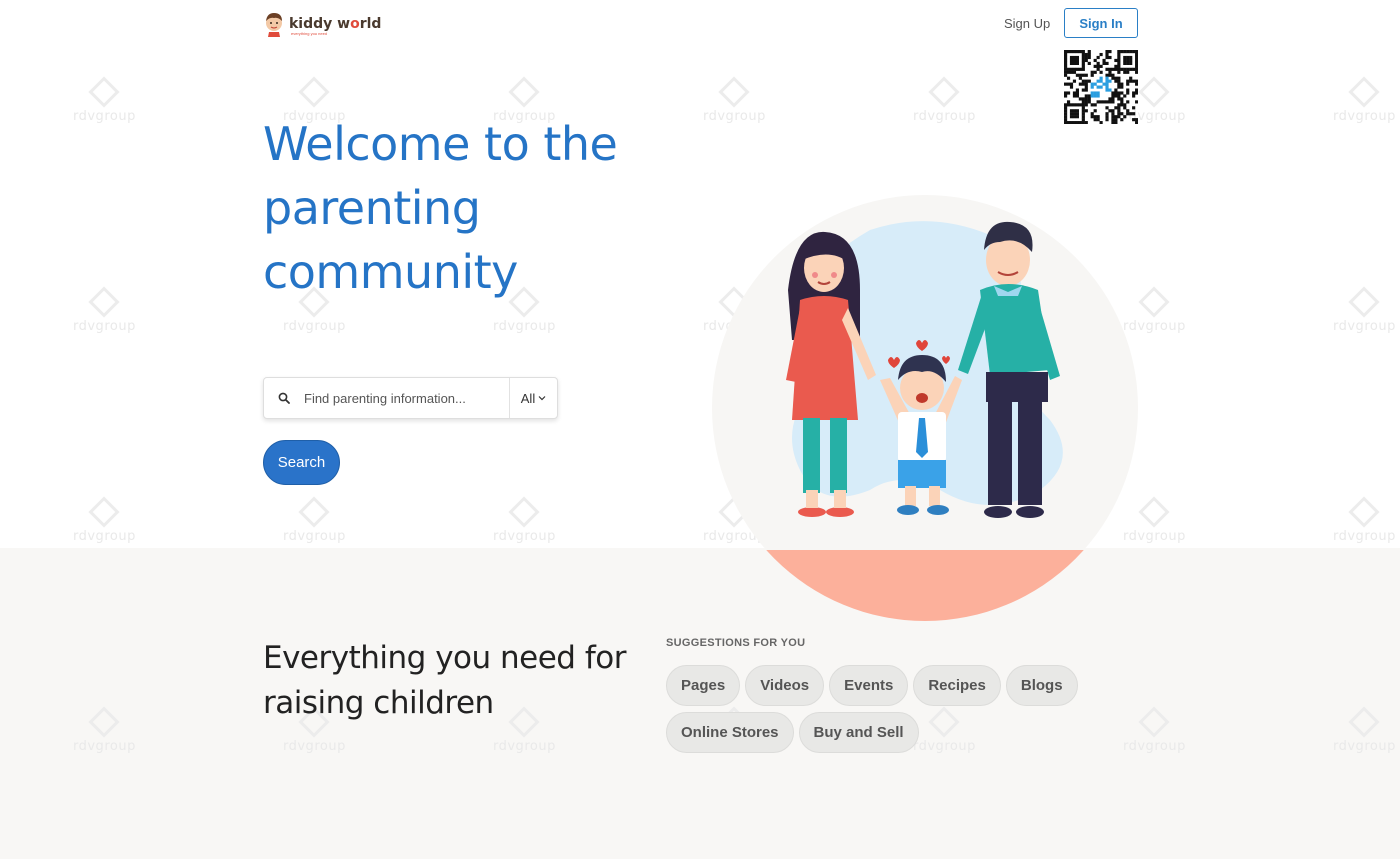  Describe the element at coordinates (1101, 23) in the screenshot. I see `sign-in-button: Sign In` at that location.